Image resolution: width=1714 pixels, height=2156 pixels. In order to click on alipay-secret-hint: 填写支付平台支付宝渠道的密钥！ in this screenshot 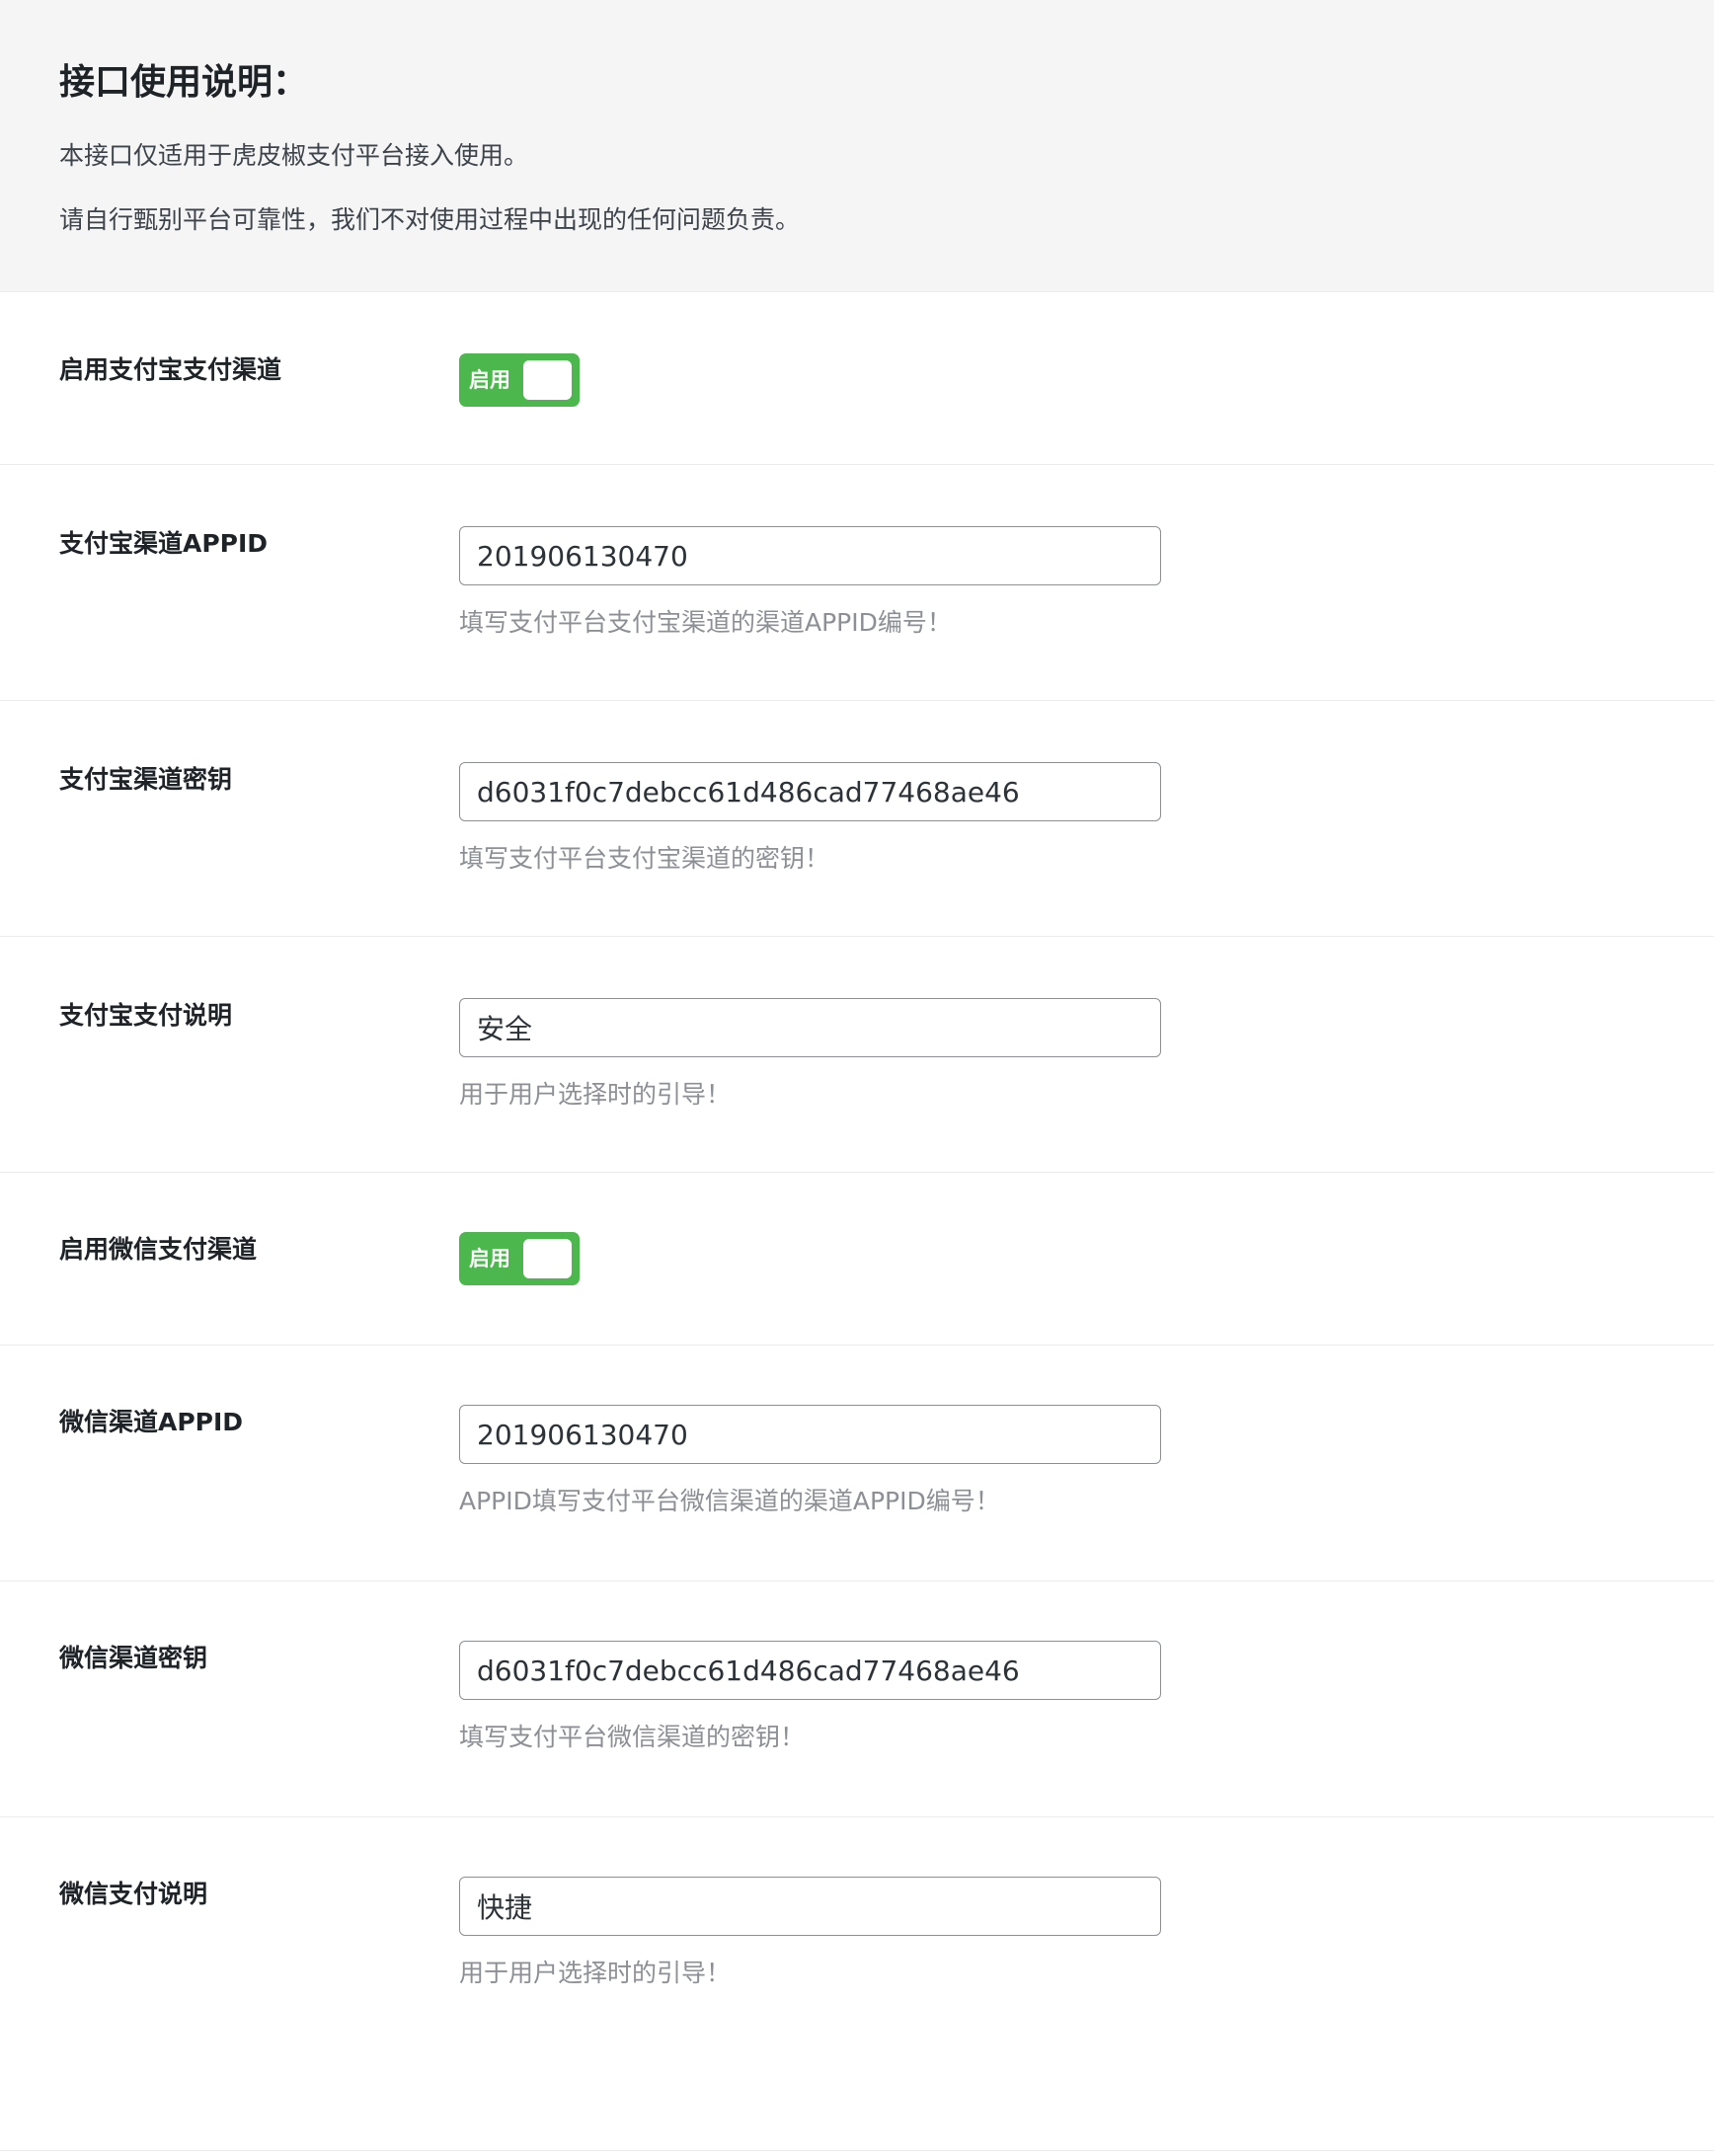, I will do `click(644, 858)`.